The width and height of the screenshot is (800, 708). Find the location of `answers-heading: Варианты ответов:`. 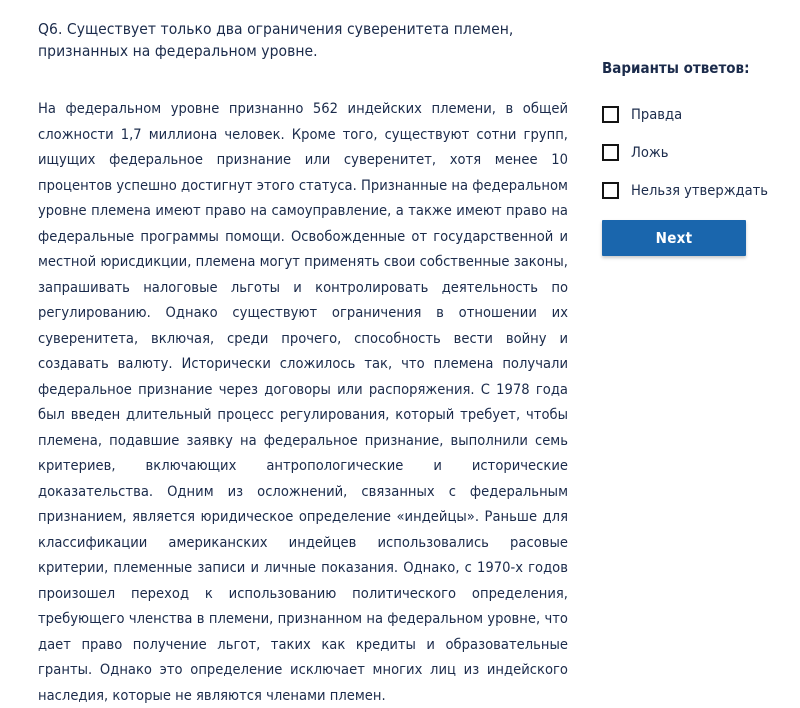

answers-heading: Варианты ответов: is located at coordinates (676, 68).